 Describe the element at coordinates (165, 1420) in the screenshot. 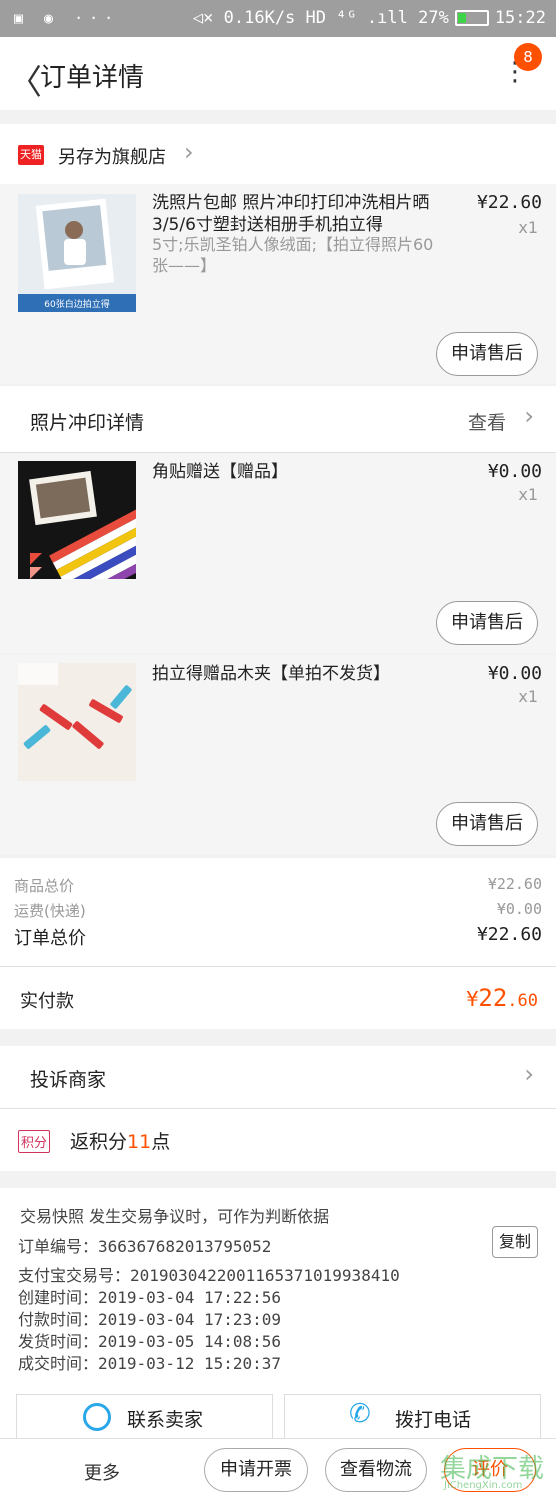

I see `contact-seller-label: 联系卖家` at that location.